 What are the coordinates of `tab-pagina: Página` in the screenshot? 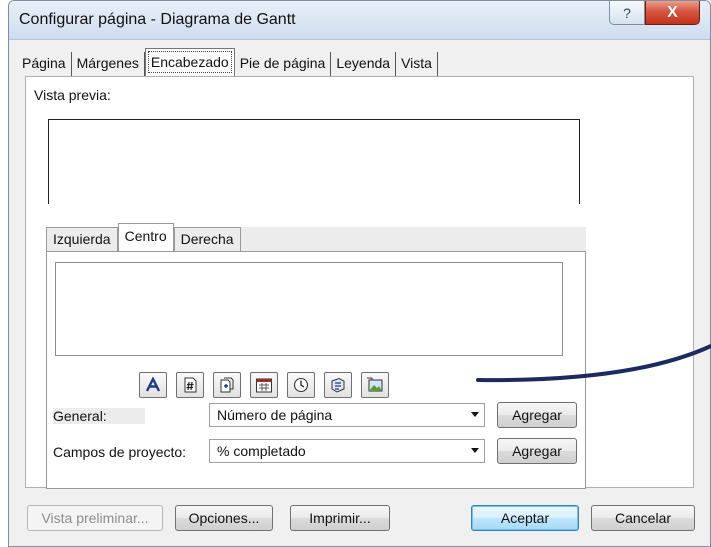 It's located at (44, 64).